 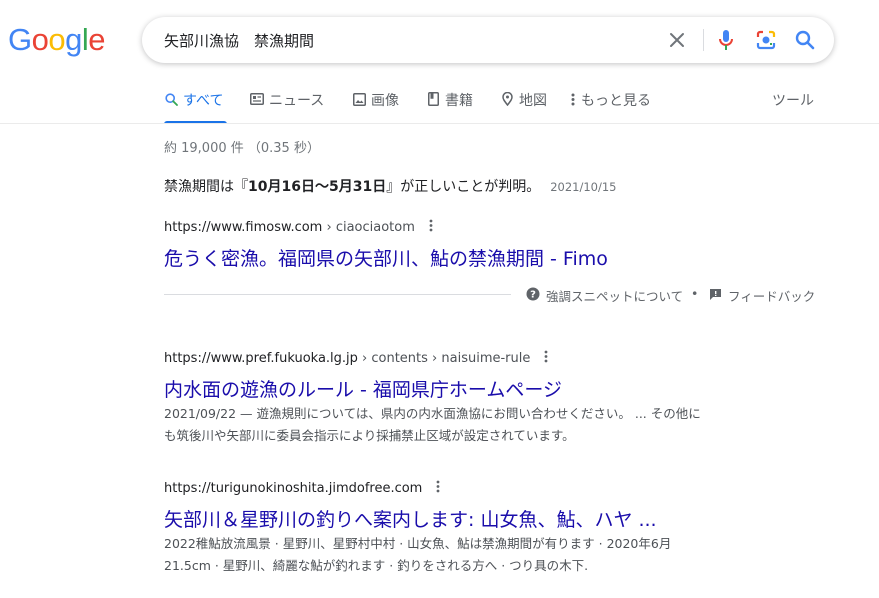 What do you see at coordinates (703, 40) in the screenshot?
I see `search-divider` at bounding box center [703, 40].